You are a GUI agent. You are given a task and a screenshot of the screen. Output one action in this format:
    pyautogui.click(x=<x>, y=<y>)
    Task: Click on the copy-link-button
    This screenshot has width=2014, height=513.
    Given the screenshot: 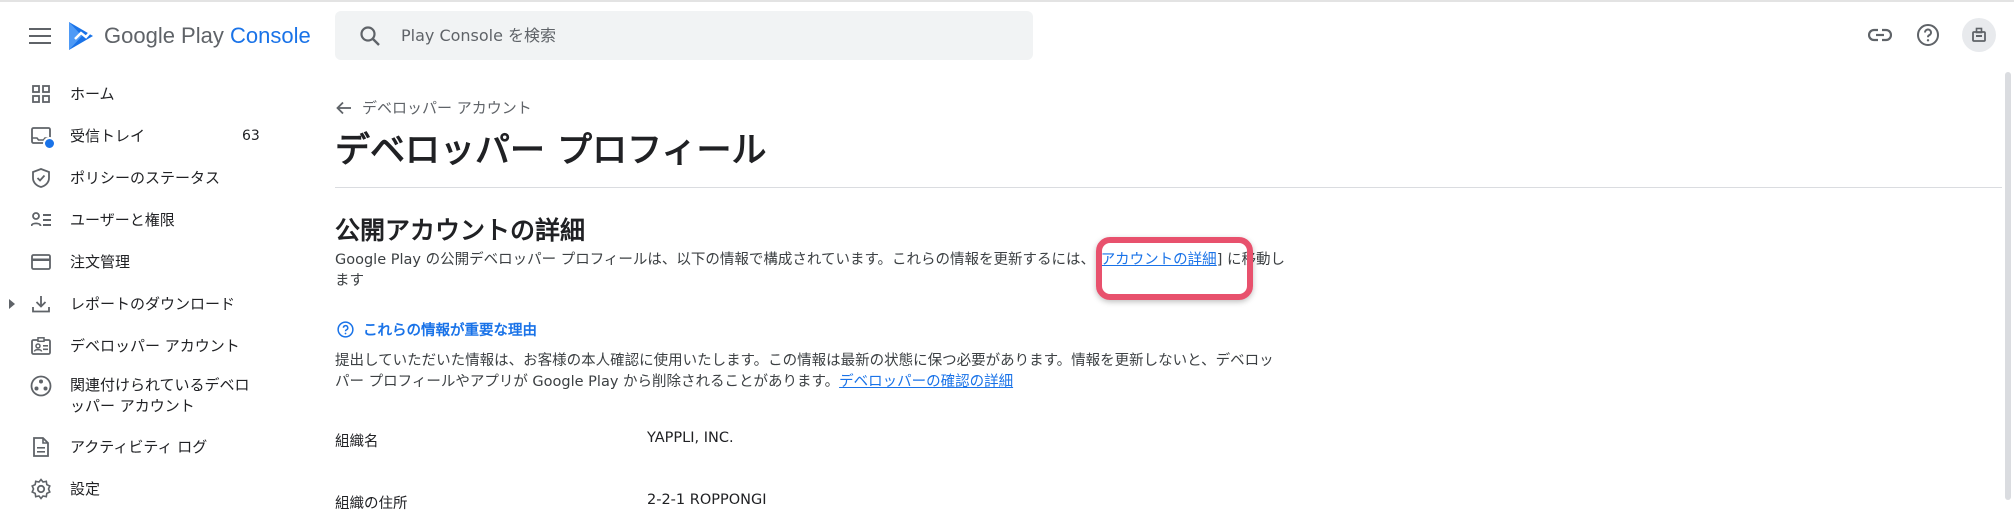 What is the action you would take?
    pyautogui.click(x=1880, y=35)
    